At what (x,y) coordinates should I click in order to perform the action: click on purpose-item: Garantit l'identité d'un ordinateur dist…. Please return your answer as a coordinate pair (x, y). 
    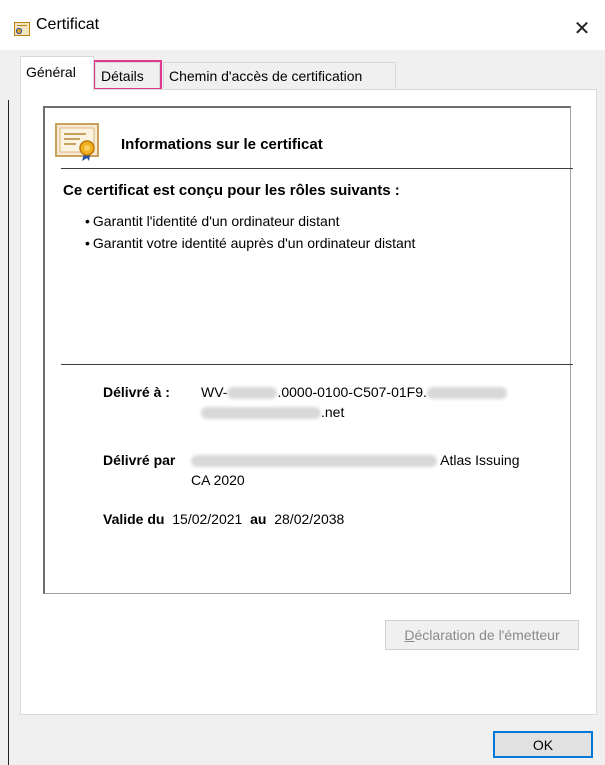
    Looking at the image, I should click on (250, 221).